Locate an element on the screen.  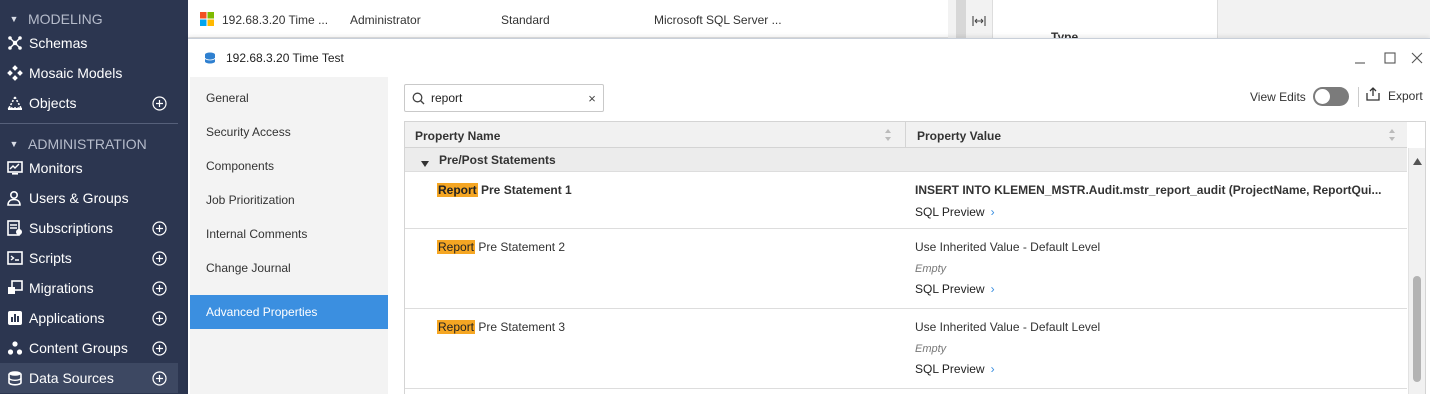
objects-icon is located at coordinates (14, 103).